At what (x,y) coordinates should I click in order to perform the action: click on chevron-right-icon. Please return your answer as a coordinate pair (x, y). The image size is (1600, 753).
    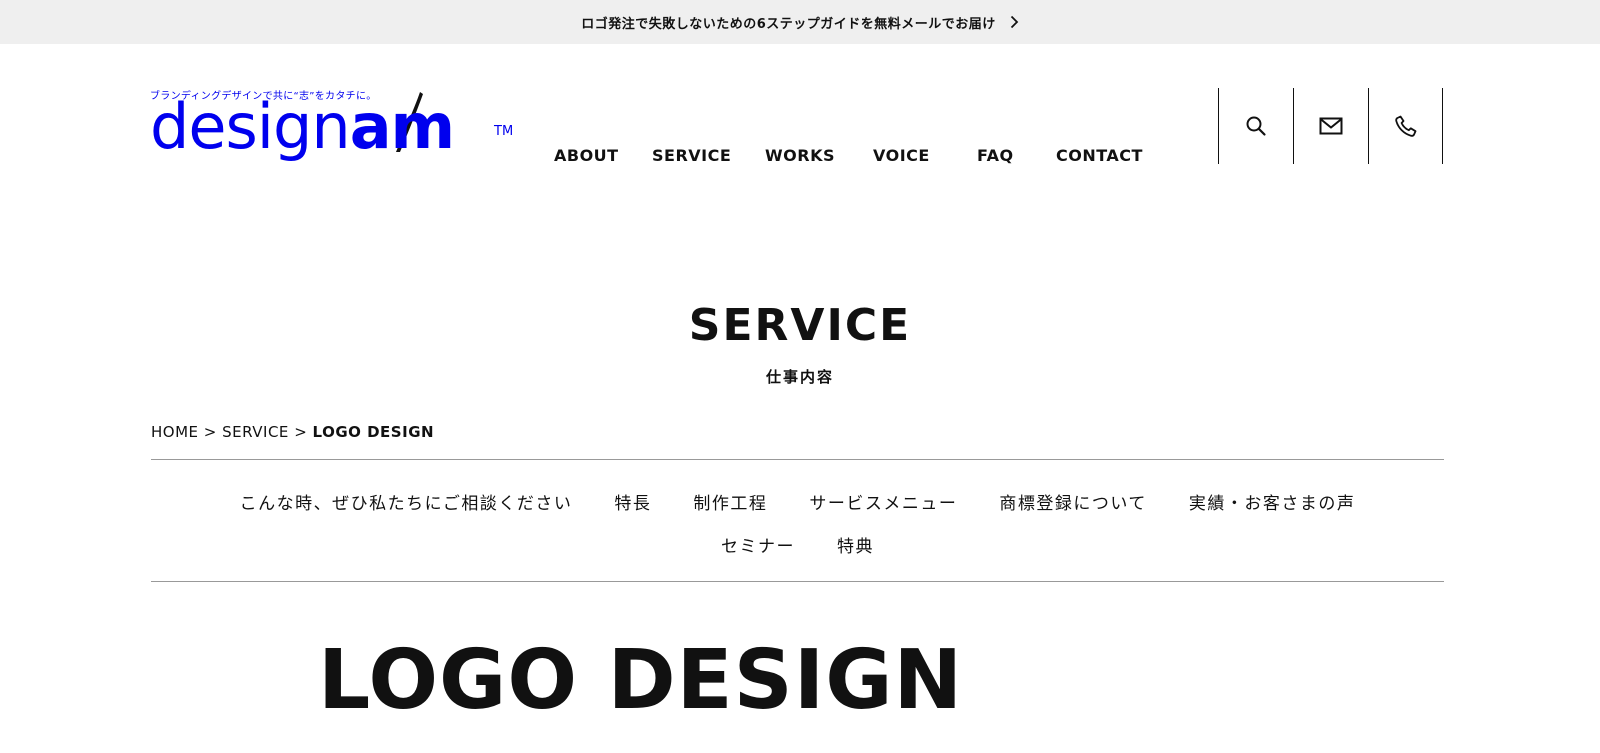
    Looking at the image, I should click on (1014, 22).